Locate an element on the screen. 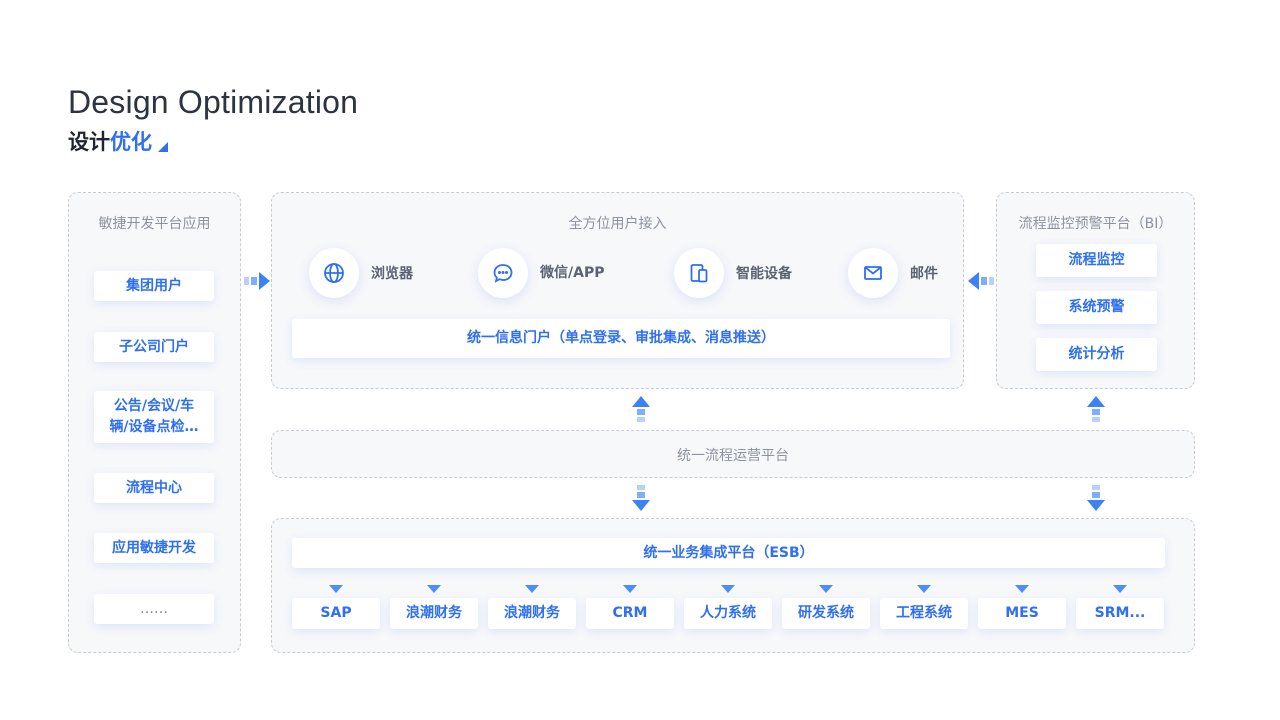 The image size is (1280, 720). channel-mail: 邮件 is located at coordinates (893, 273).